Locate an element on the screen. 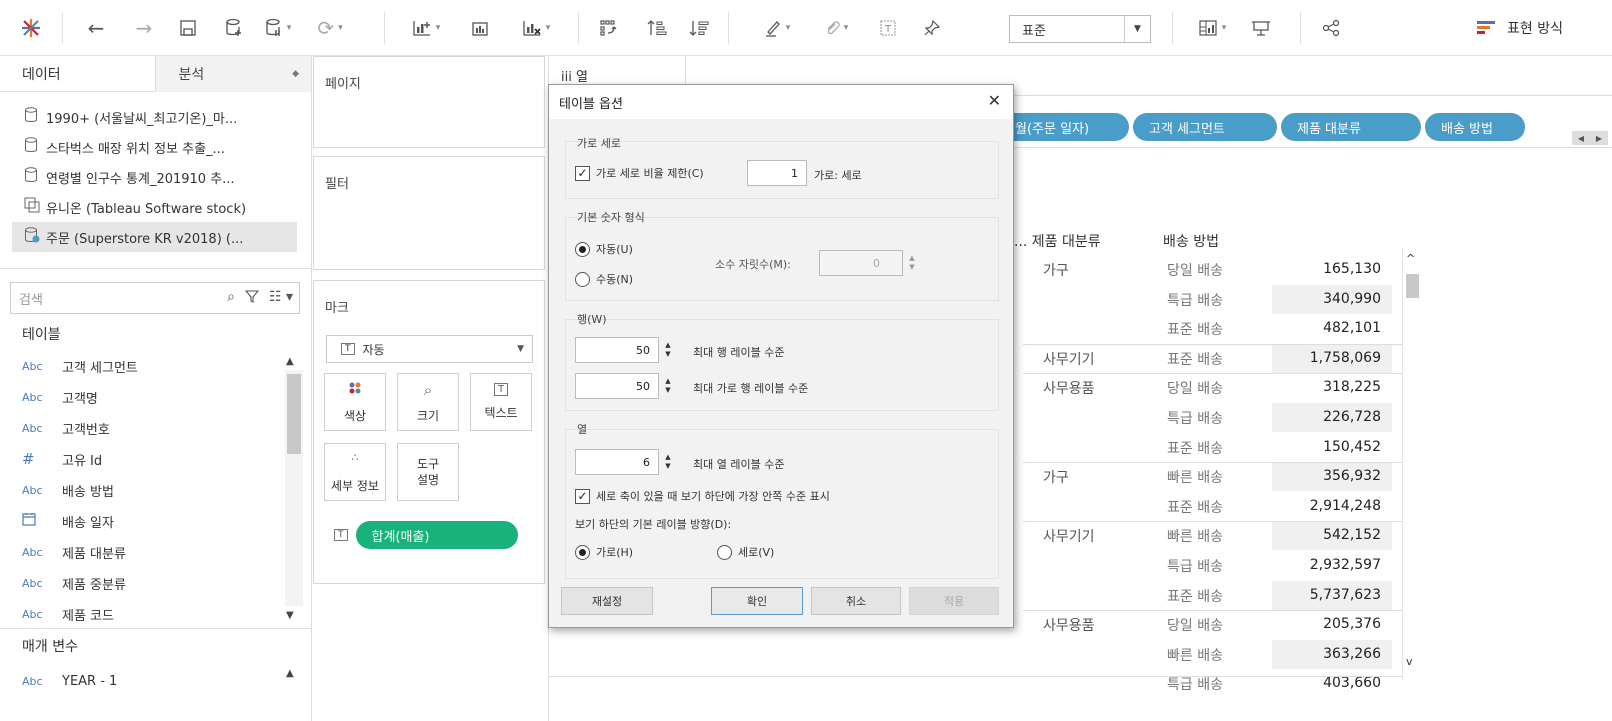 The width and height of the screenshot is (1612, 721). back-arrow-icon: ← is located at coordinates (96, 28).